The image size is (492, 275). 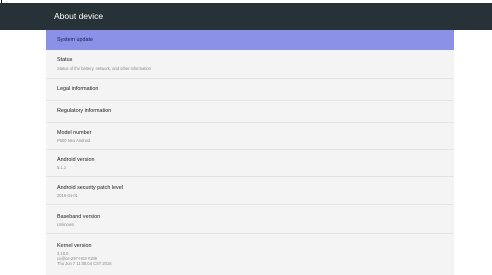 What do you see at coordinates (250, 112) in the screenshot?
I see `regulatory-information-item: Regulatory information` at bounding box center [250, 112].